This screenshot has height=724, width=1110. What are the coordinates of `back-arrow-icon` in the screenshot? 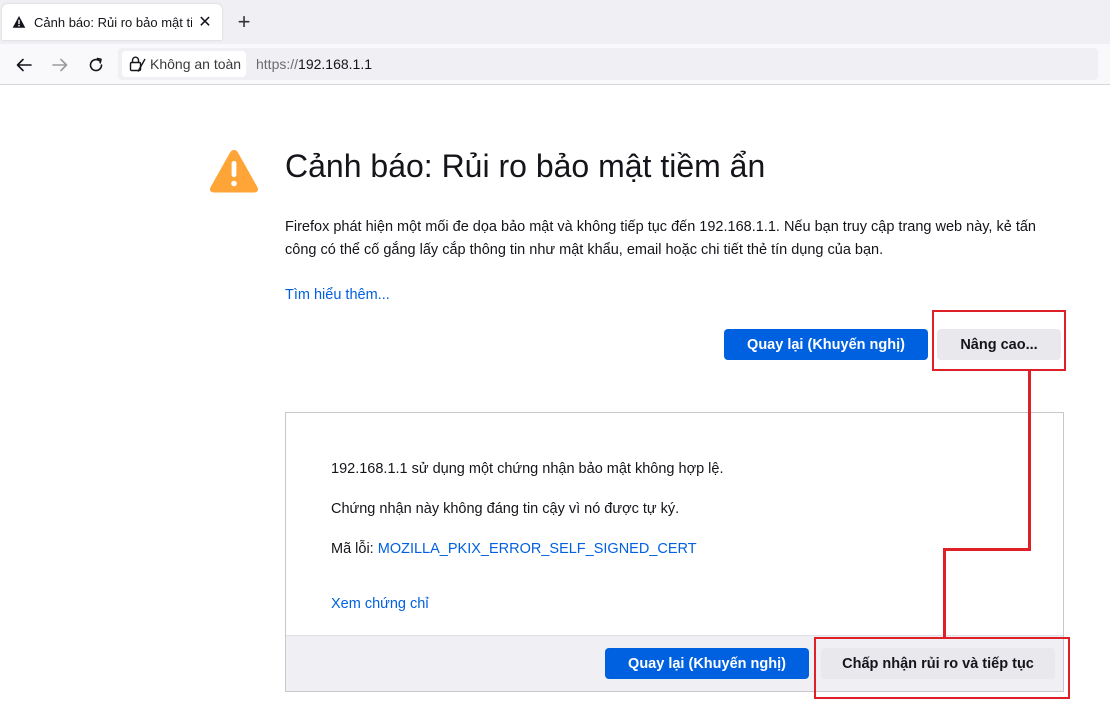 It's located at (24, 65).